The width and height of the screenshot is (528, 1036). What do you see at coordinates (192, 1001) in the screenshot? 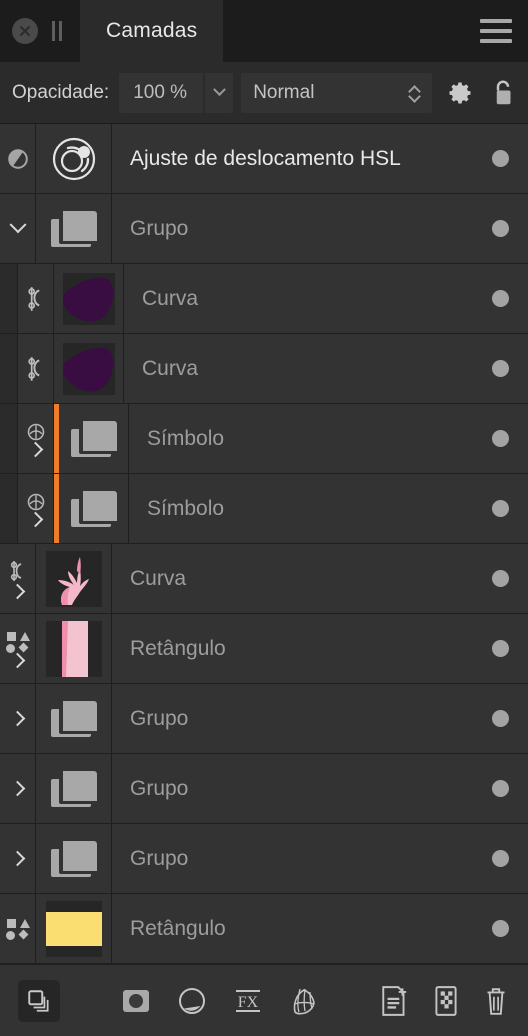
I see `add-adjustment-icon` at bounding box center [192, 1001].